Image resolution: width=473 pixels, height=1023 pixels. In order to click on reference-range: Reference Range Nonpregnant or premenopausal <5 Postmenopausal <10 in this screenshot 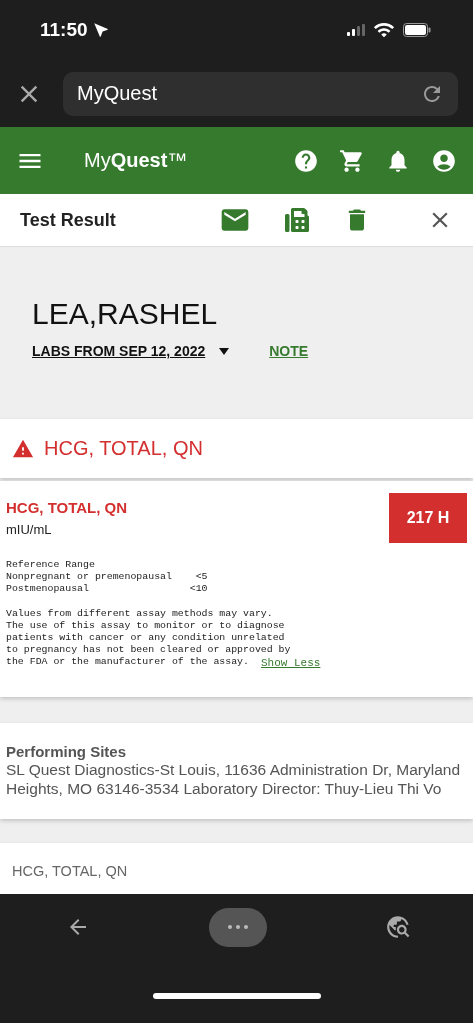, I will do `click(107, 577)`.